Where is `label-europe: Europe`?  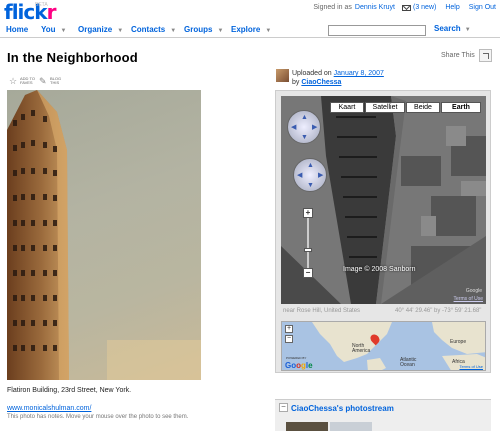
label-europe: Europe is located at coordinates (458, 342).